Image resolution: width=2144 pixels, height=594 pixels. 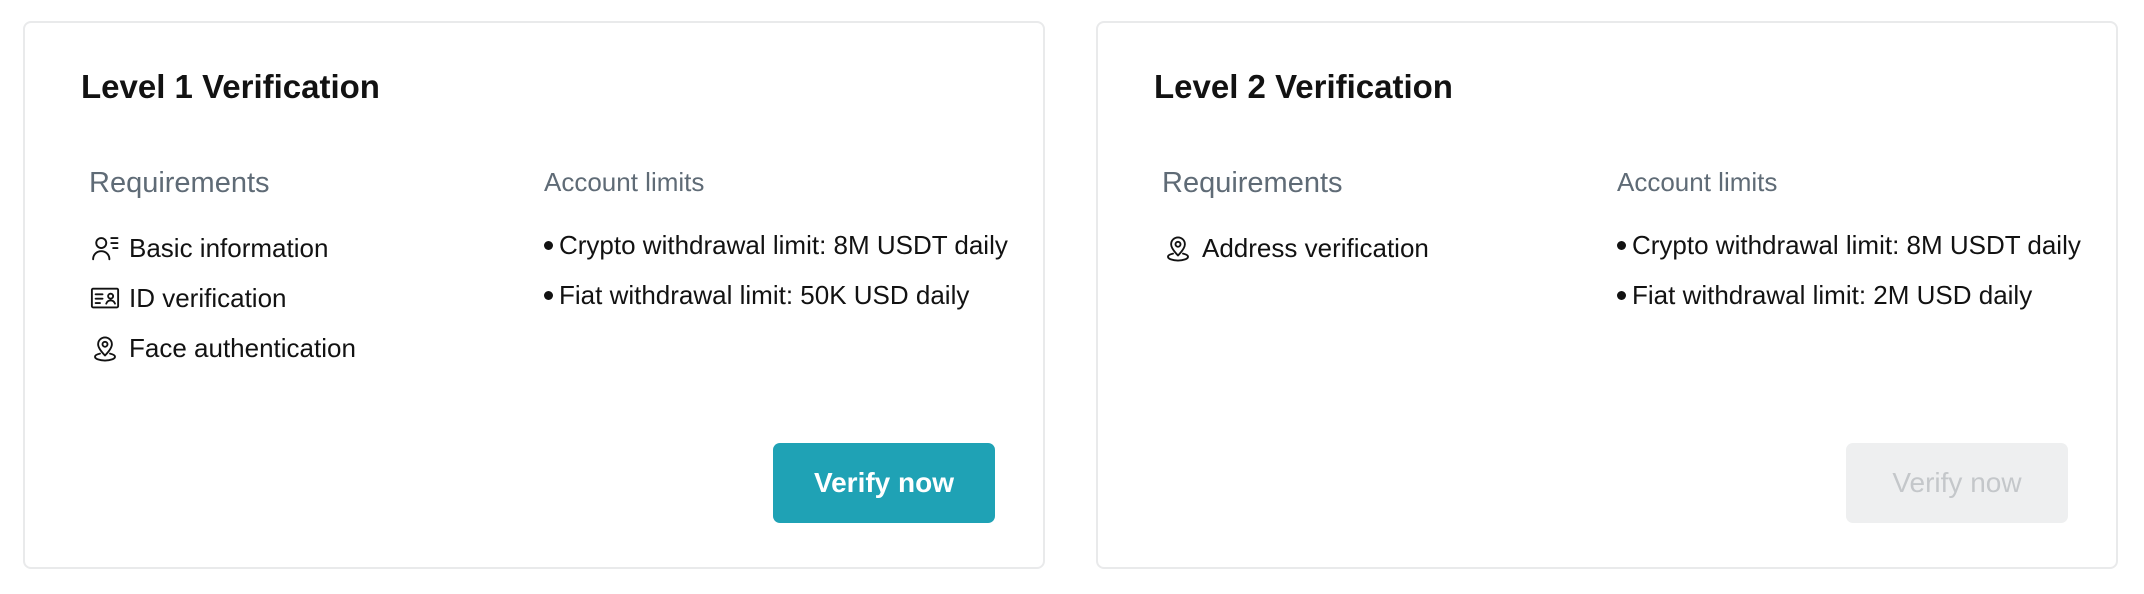 What do you see at coordinates (105, 298) in the screenshot?
I see `id-card-icon` at bounding box center [105, 298].